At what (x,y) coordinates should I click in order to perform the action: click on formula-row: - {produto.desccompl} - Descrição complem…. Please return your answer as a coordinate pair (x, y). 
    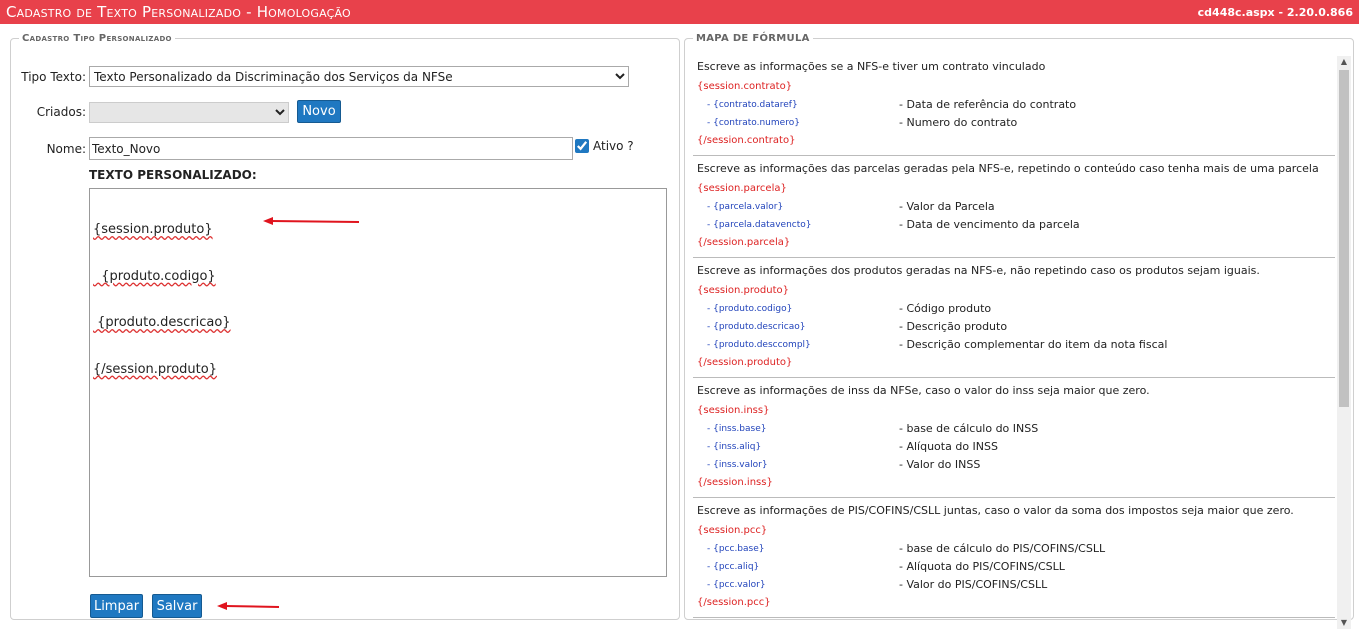
    Looking at the image, I should click on (1014, 345).